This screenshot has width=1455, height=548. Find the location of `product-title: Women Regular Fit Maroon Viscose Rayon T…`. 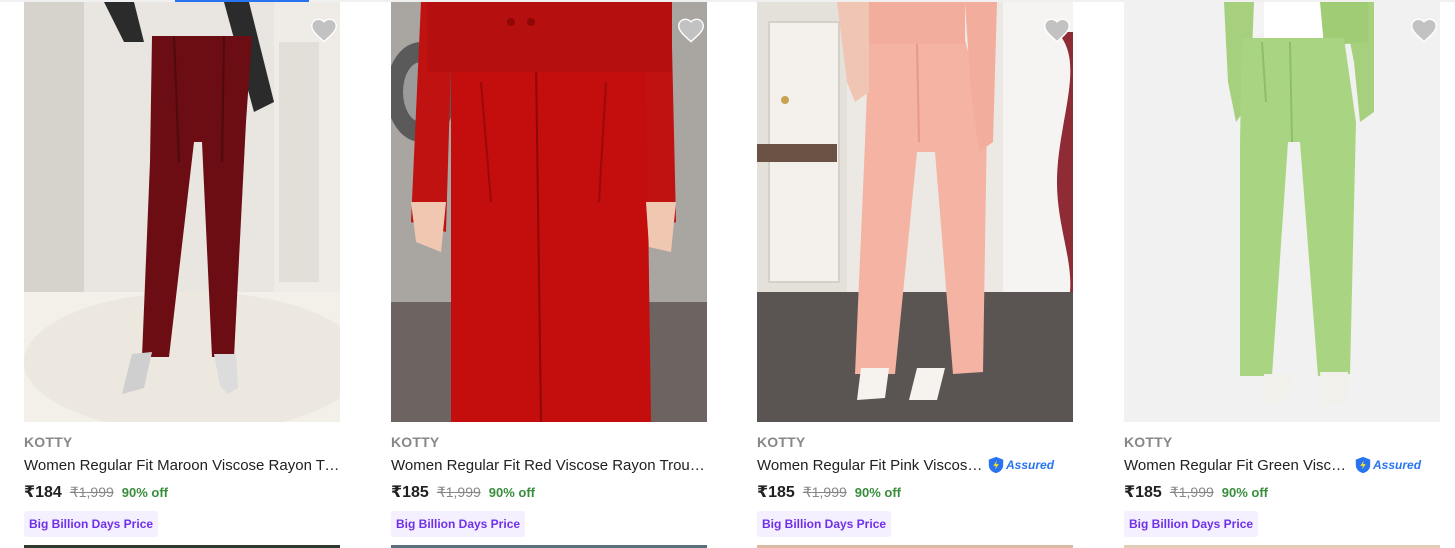

product-title: Women Regular Fit Maroon Viscose Rayon T… is located at coordinates (182, 465).